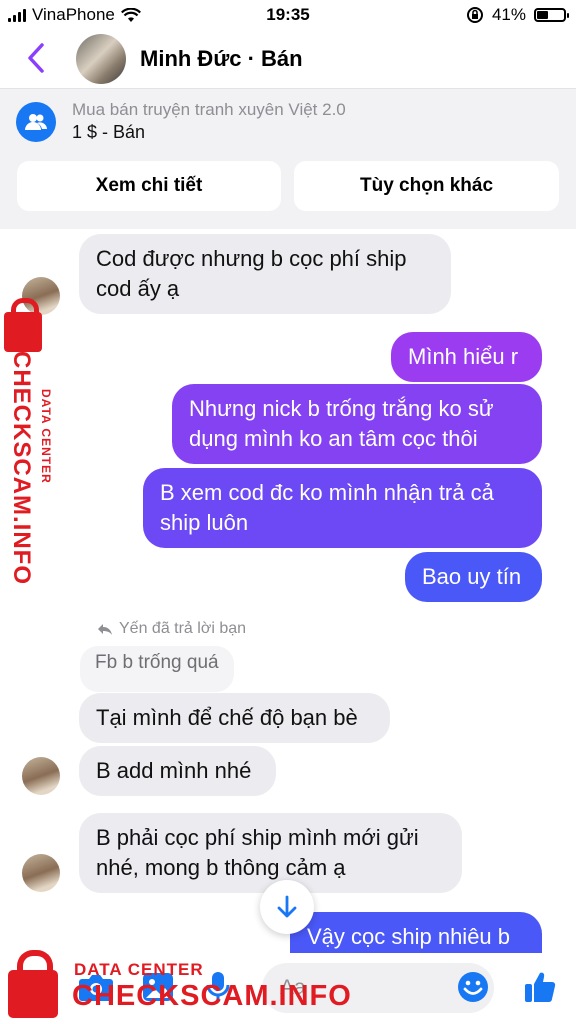  What do you see at coordinates (288, 15) in the screenshot?
I see `status-bar: VinaPhone 19:35 41%` at bounding box center [288, 15].